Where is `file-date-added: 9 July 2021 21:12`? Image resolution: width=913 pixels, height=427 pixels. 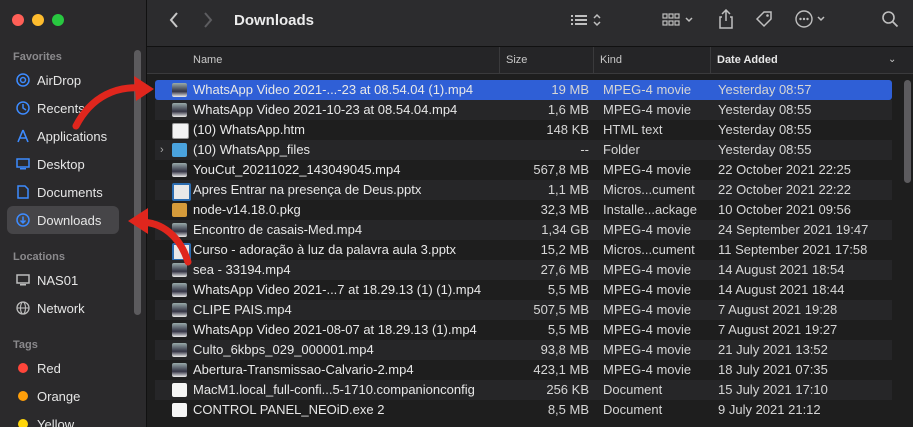
file-date-added: 9 July 2021 21:12 is located at coordinates (769, 409).